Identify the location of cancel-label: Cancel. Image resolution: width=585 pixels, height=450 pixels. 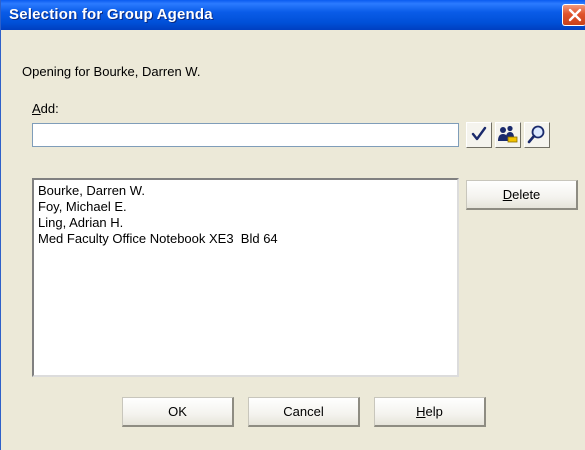
(303, 411).